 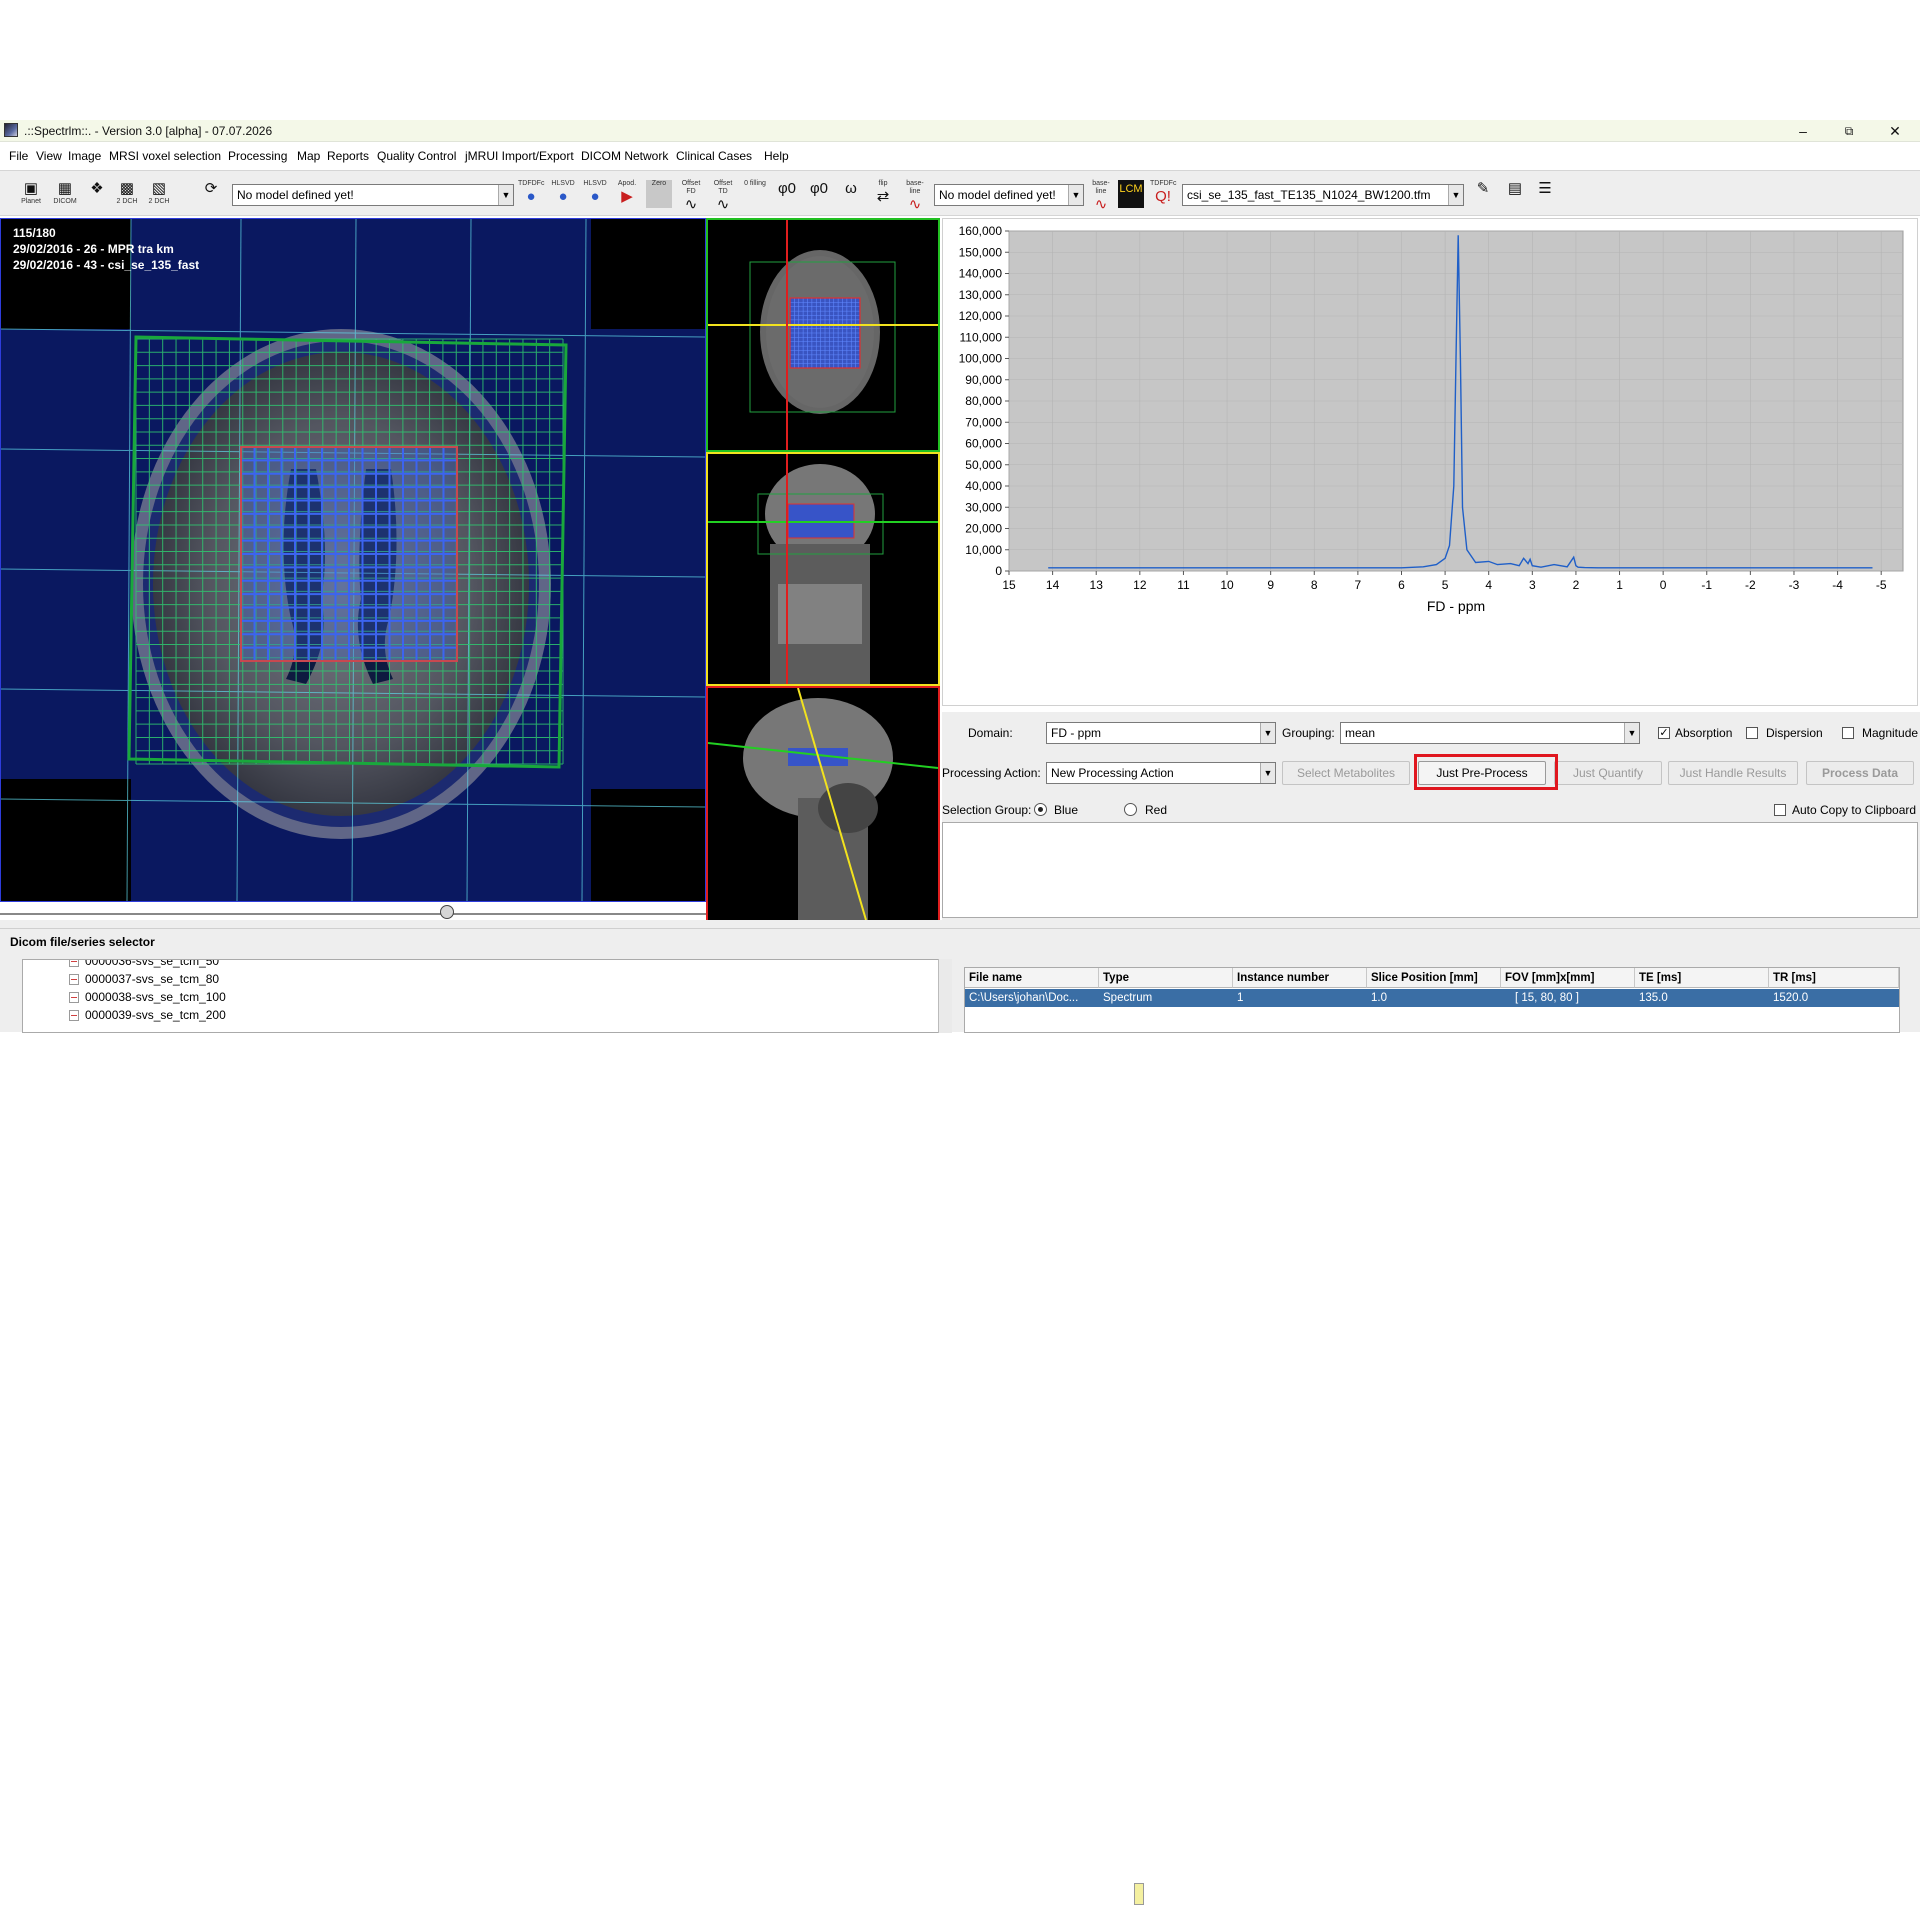 I want to click on x-tick-label: 14, so click(x=1053, y=585).